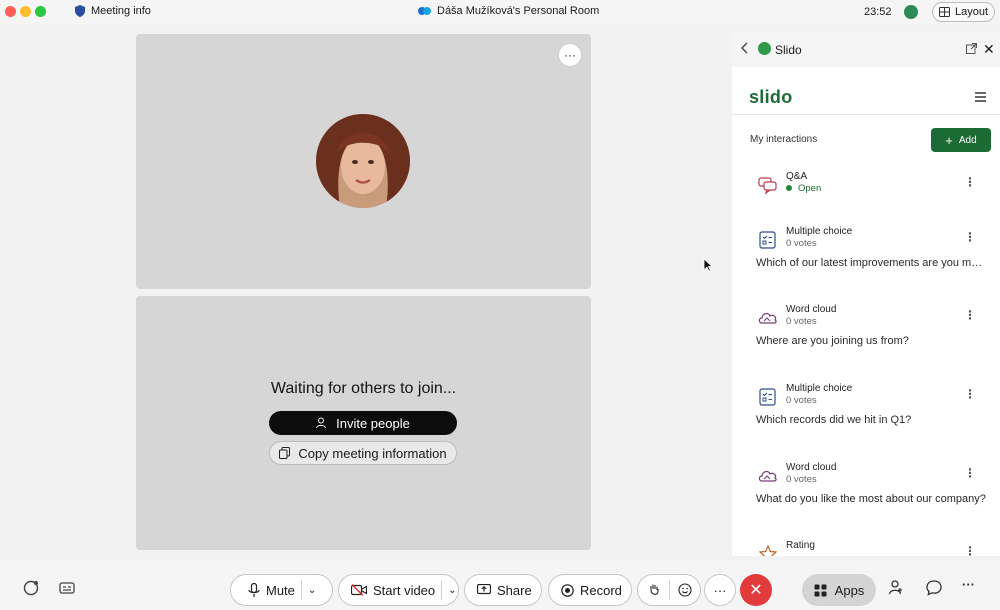 This screenshot has height=610, width=1000. Describe the element at coordinates (989, 49) in the screenshot. I see `close-icon: ✕` at that location.